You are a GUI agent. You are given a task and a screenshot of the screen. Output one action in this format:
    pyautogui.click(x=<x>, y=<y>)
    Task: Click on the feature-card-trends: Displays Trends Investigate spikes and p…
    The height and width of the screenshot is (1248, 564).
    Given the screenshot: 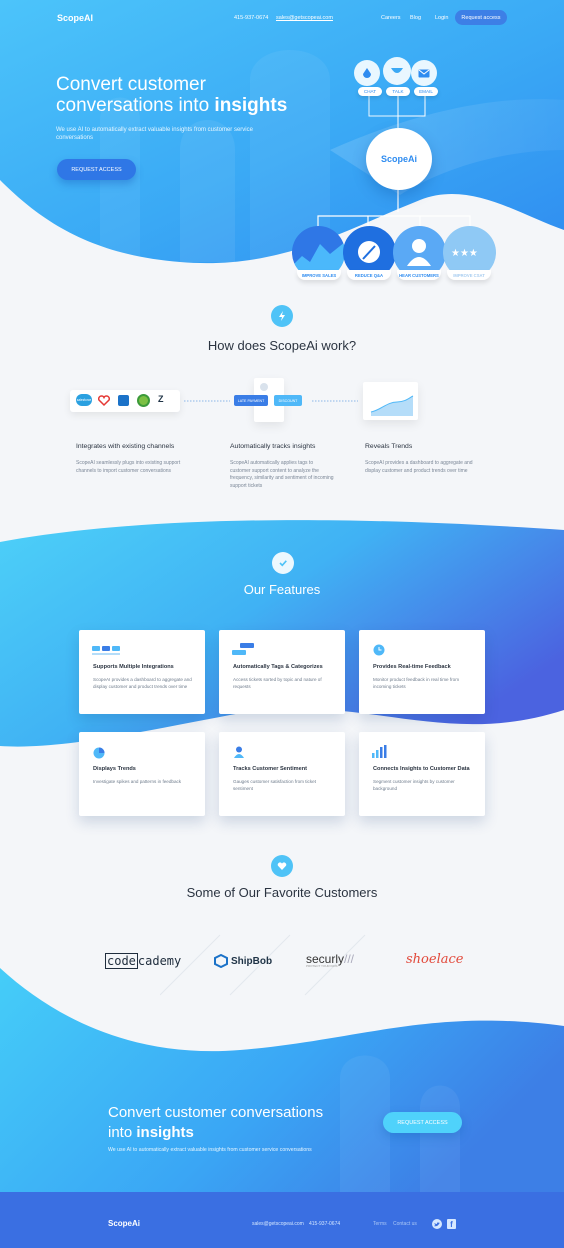 What is the action you would take?
    pyautogui.click(x=142, y=774)
    